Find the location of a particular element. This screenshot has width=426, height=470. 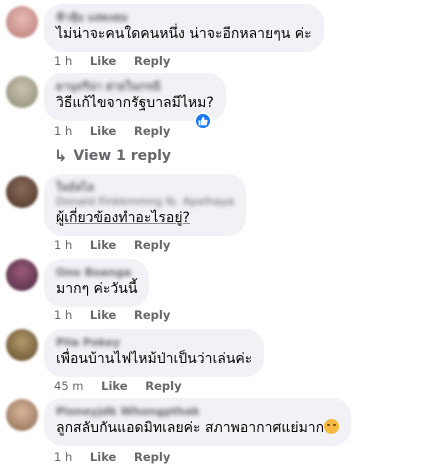

thumbs-up-icon is located at coordinates (203, 121).